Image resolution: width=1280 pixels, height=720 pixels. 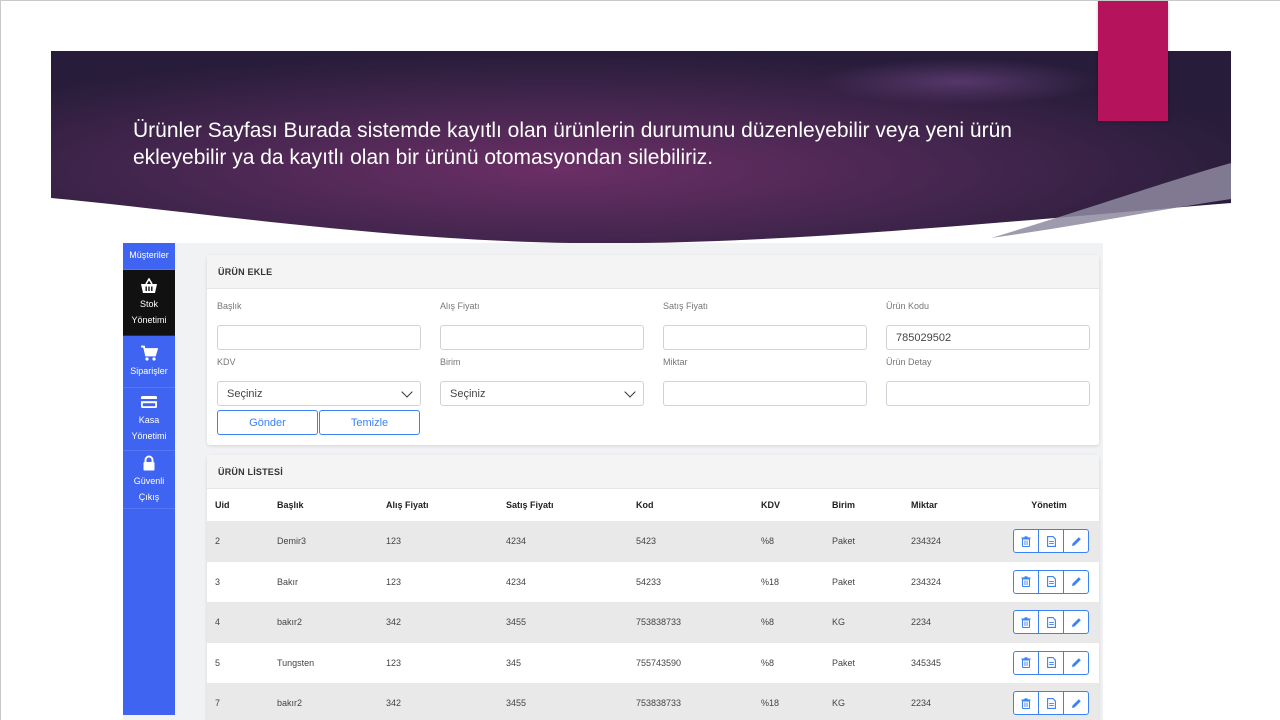 What do you see at coordinates (149, 488) in the screenshot?
I see `sidebar-item-label: Güvenli Çıkış` at bounding box center [149, 488].